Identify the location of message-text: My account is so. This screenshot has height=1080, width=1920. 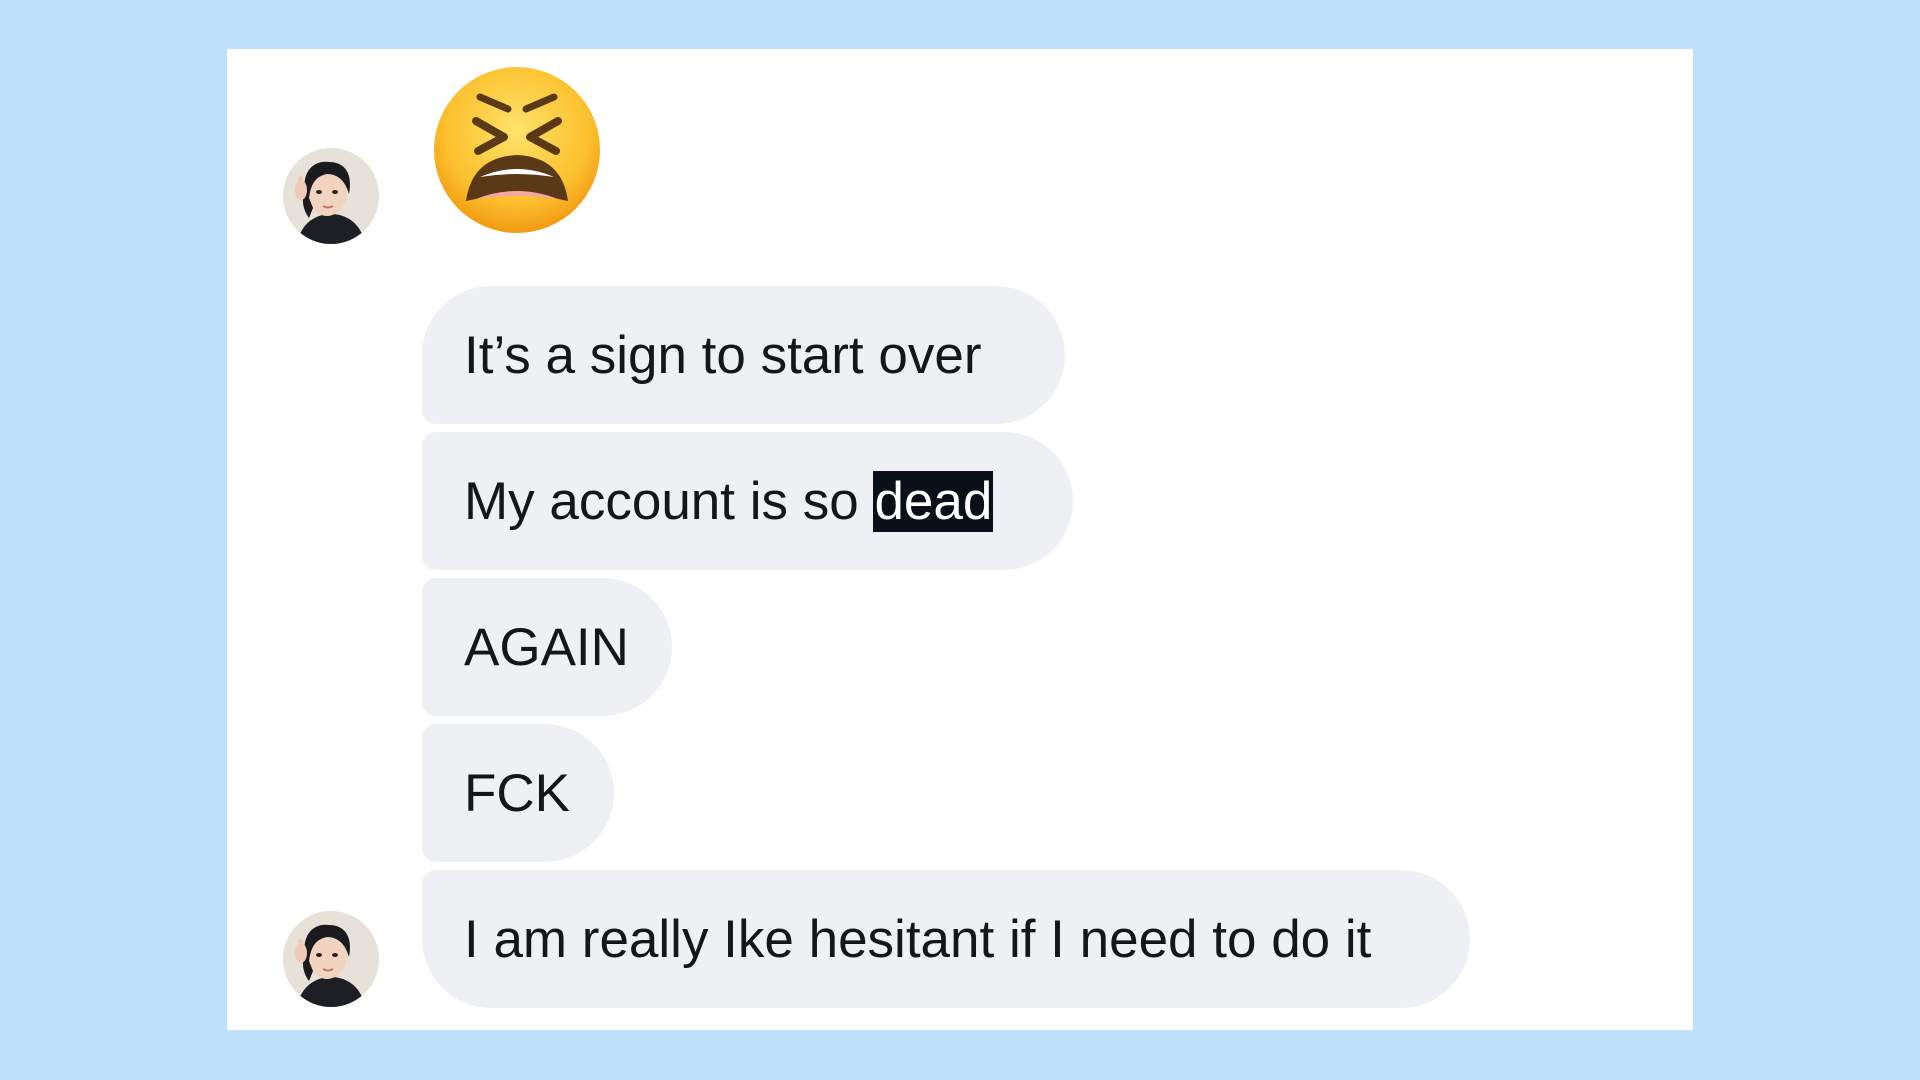
(669, 501).